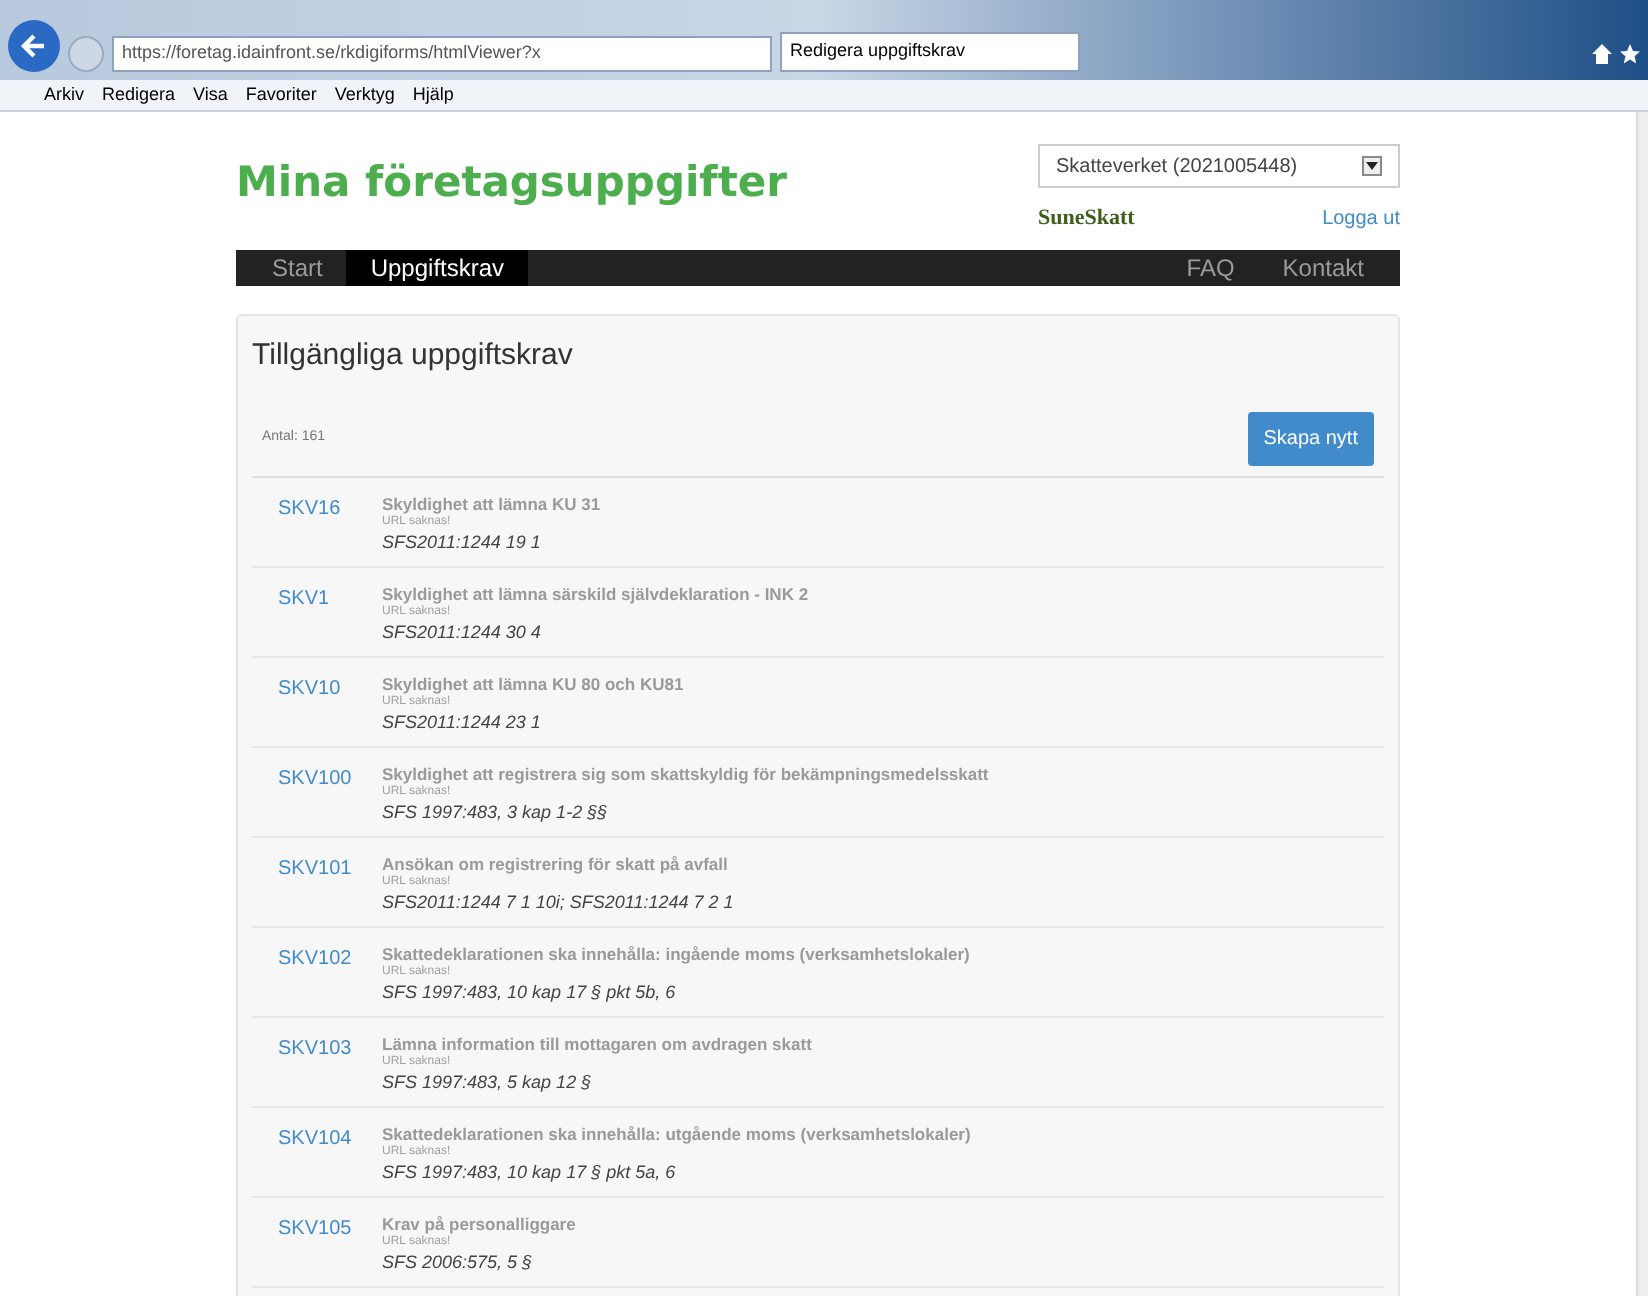 This screenshot has height=1296, width=1648. What do you see at coordinates (491, 504) in the screenshot?
I see `requirement-name: Skyldighet att lämna KU 31` at bounding box center [491, 504].